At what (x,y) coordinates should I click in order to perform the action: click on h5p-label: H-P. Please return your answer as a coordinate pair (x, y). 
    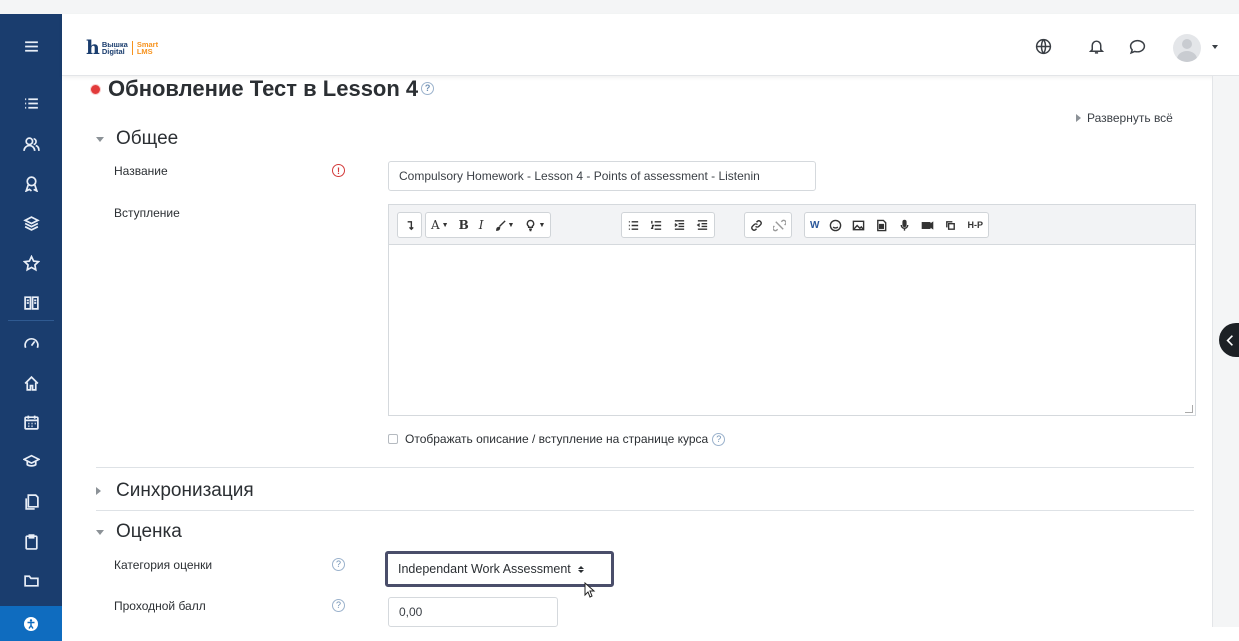
    Looking at the image, I should click on (975, 225).